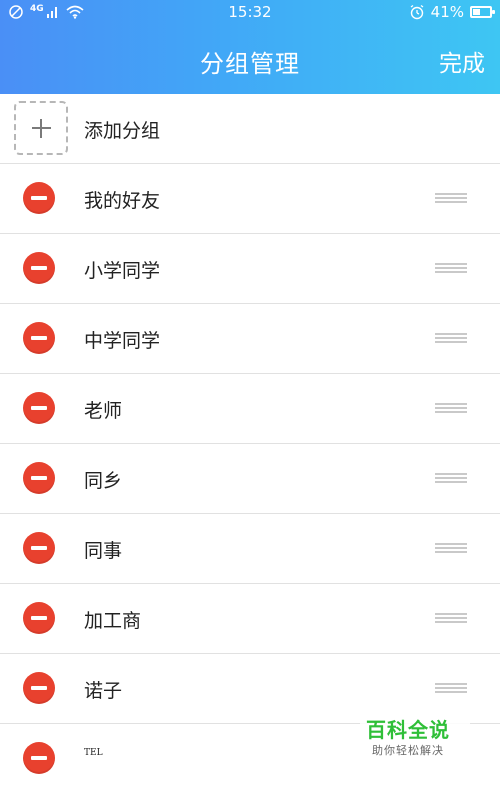 This screenshot has width=500, height=790. I want to click on group-row: 加工商, so click(250, 619).